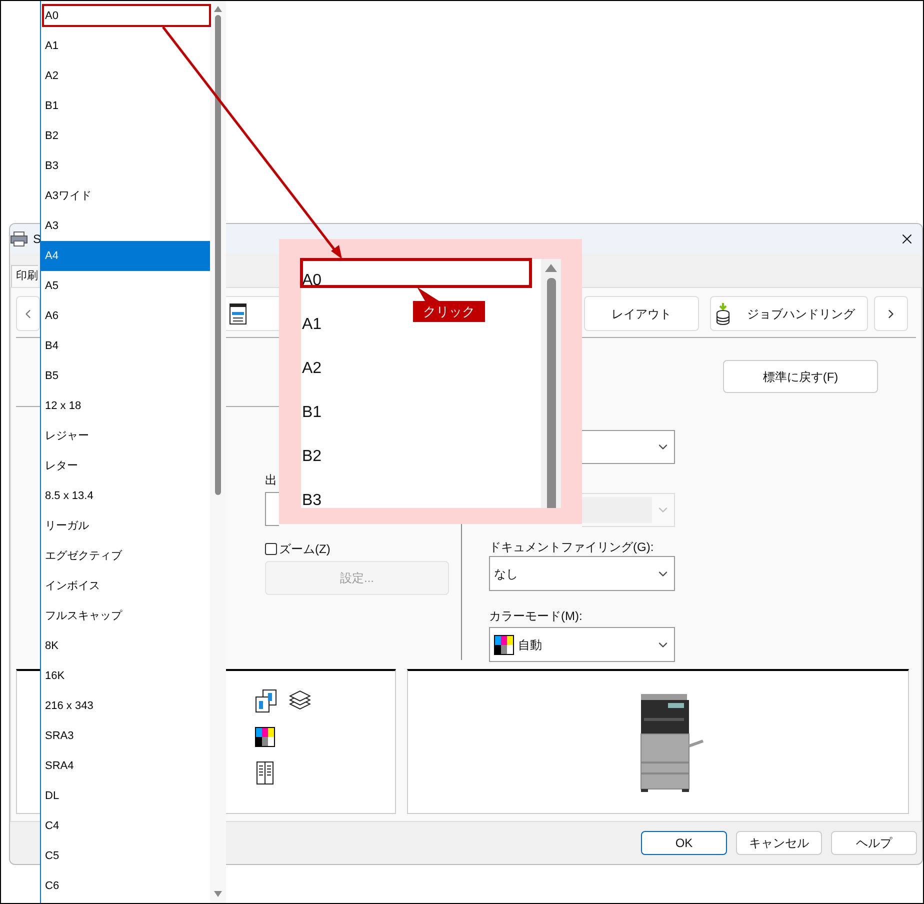  What do you see at coordinates (312, 369) in the screenshot?
I see `list-item: A2` at bounding box center [312, 369].